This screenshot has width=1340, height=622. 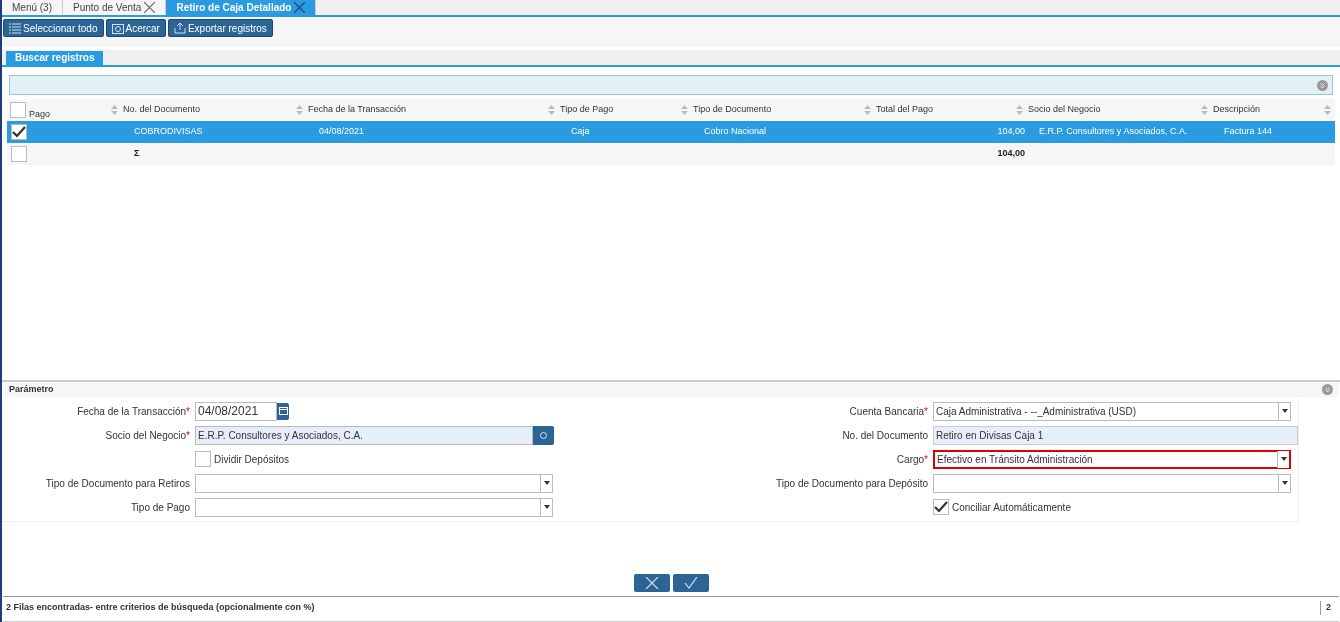 I want to click on field-label: Socio del Negocio*, so click(x=147, y=435).